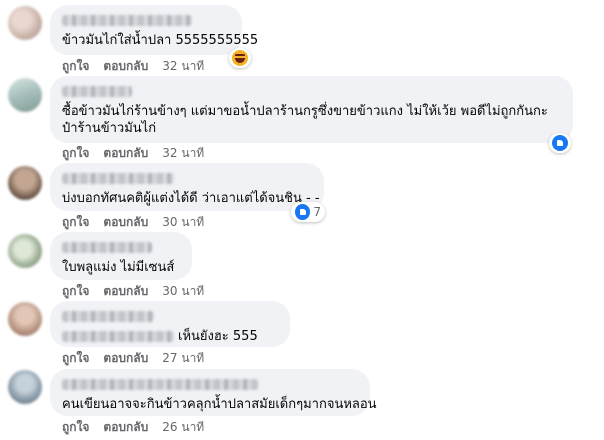 The width and height of the screenshot is (604, 440). Describe the element at coordinates (118, 267) in the screenshot. I see `comment-text: ใบพลูแม่ง ไม่มีเซนส์` at that location.